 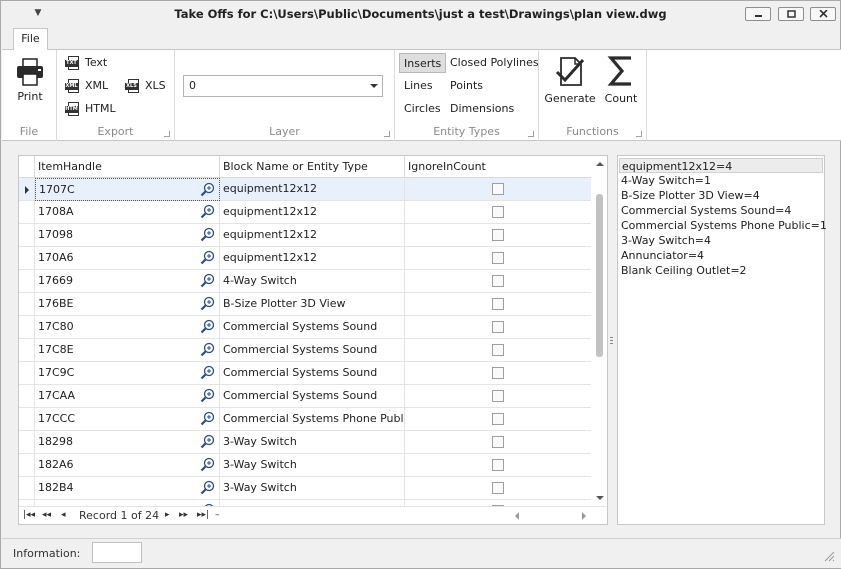 I want to click on lines-toggle: Lines, so click(x=418, y=86).